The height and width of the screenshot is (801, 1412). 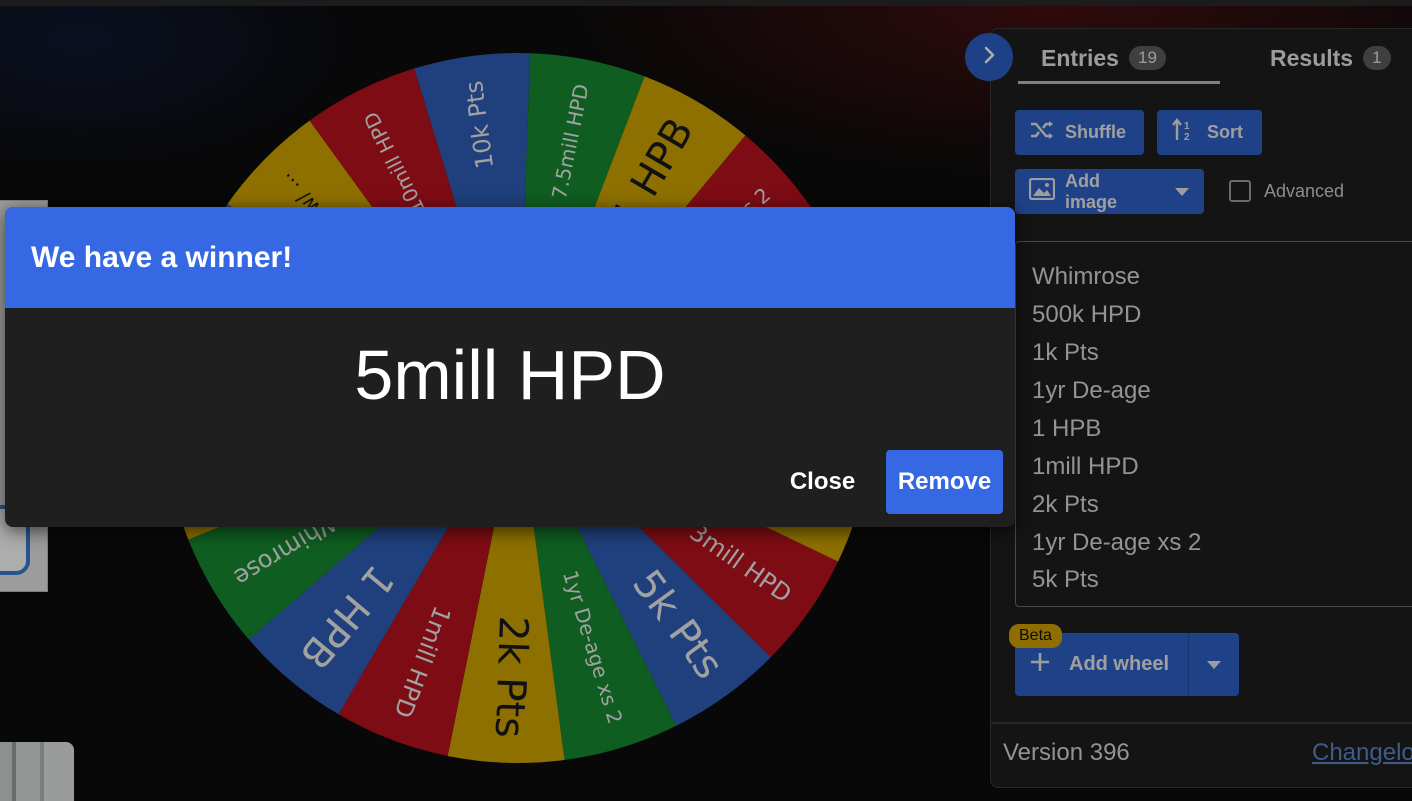 I want to click on sort-button: 12 Sort, so click(x=1209, y=132).